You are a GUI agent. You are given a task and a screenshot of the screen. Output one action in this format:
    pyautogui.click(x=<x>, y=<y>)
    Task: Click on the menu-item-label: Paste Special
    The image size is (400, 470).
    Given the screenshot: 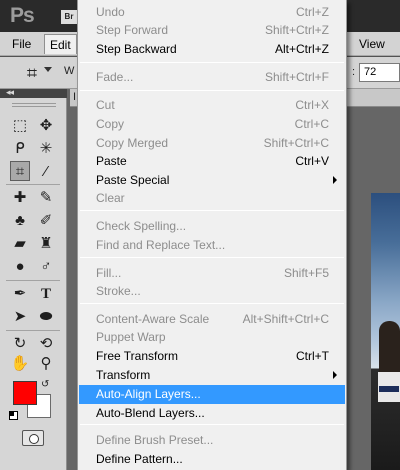 What is the action you would take?
    pyautogui.click(x=133, y=180)
    